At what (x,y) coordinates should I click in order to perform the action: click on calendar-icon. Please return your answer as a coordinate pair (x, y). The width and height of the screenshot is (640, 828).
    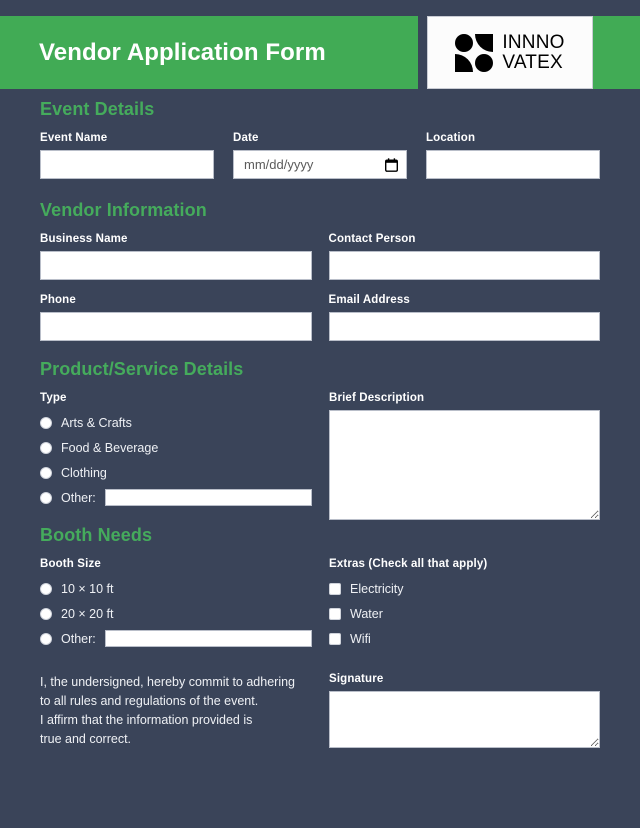
    Looking at the image, I should click on (391, 164).